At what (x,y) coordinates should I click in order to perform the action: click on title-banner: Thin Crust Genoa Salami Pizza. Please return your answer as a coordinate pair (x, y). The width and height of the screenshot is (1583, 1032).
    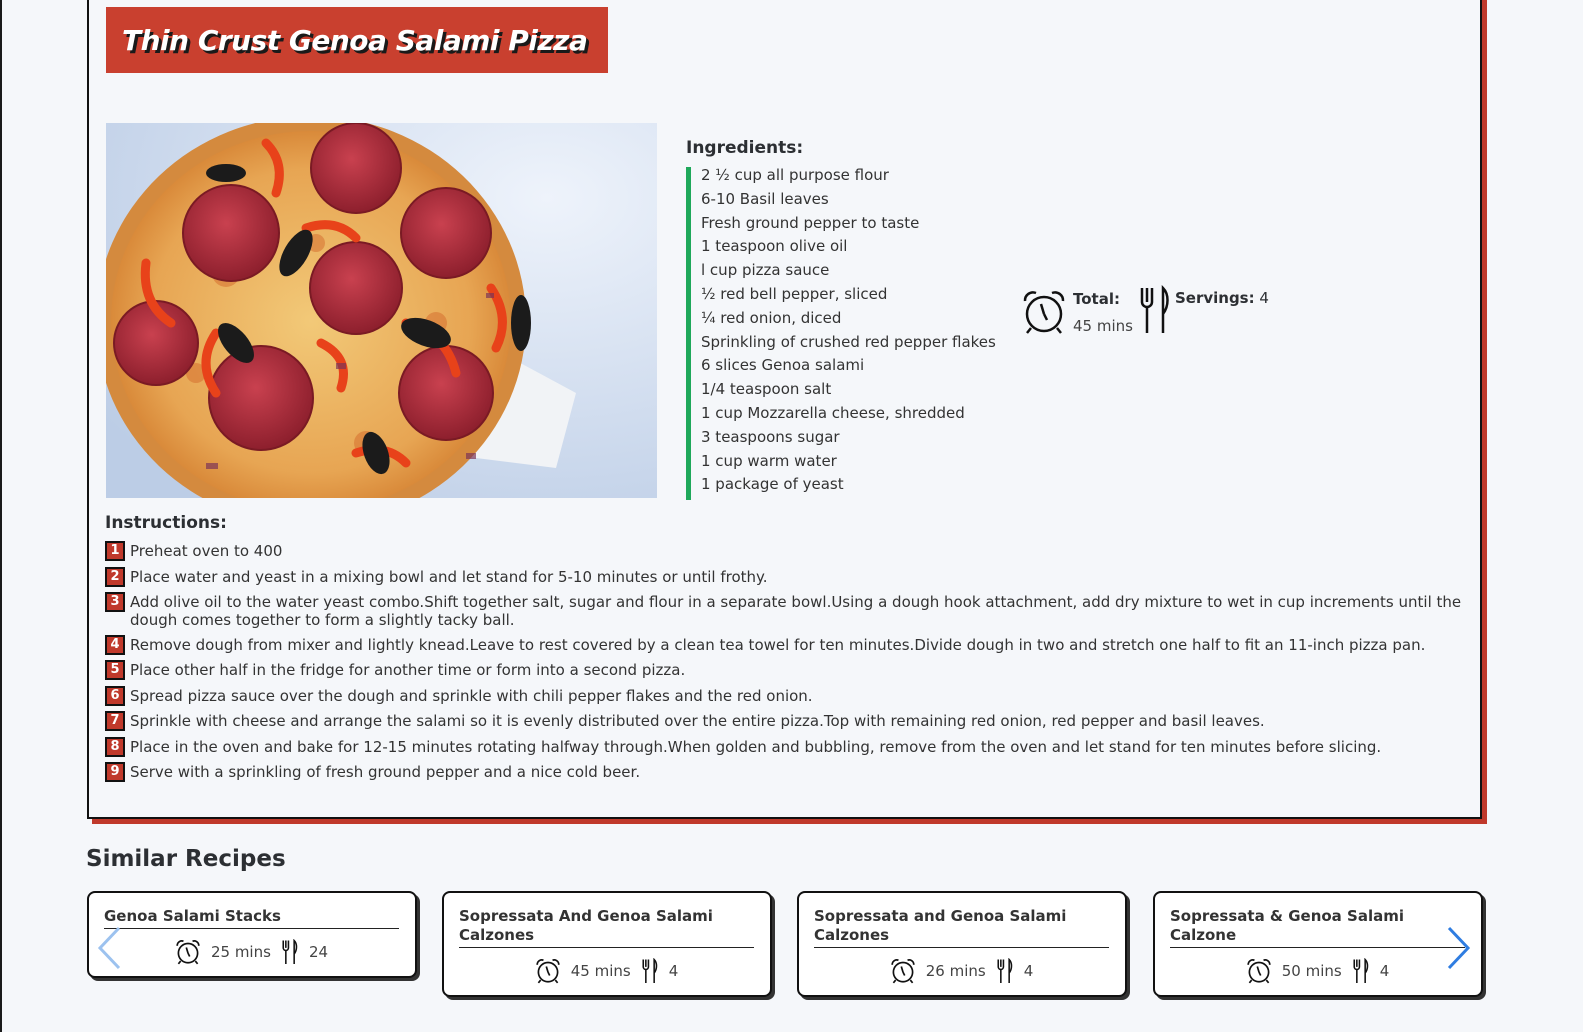
    Looking at the image, I should click on (357, 40).